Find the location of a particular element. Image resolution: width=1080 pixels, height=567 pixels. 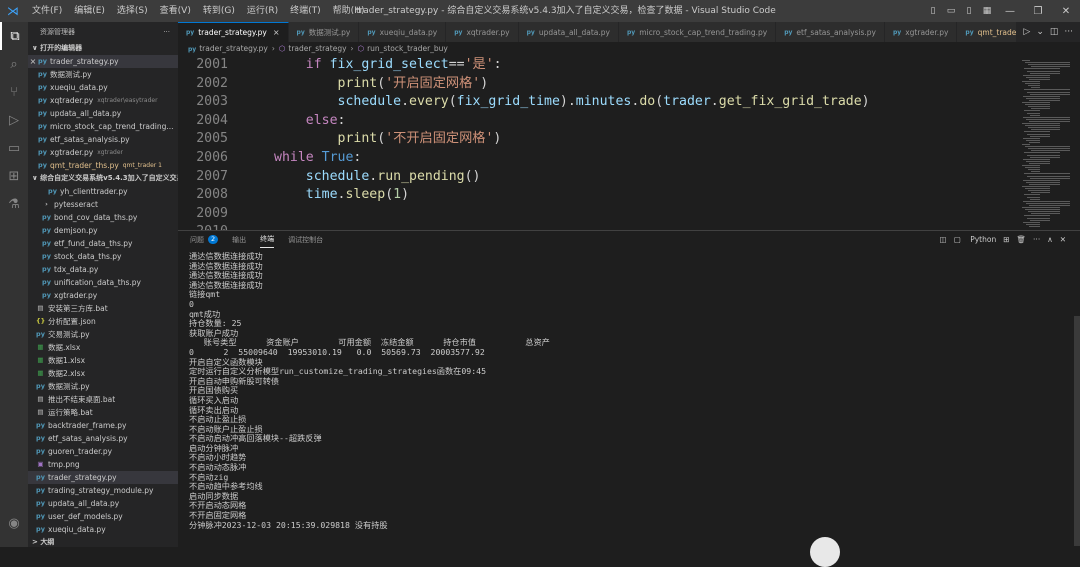

file-tree-item: py demjson.py is located at coordinates (103, 230).